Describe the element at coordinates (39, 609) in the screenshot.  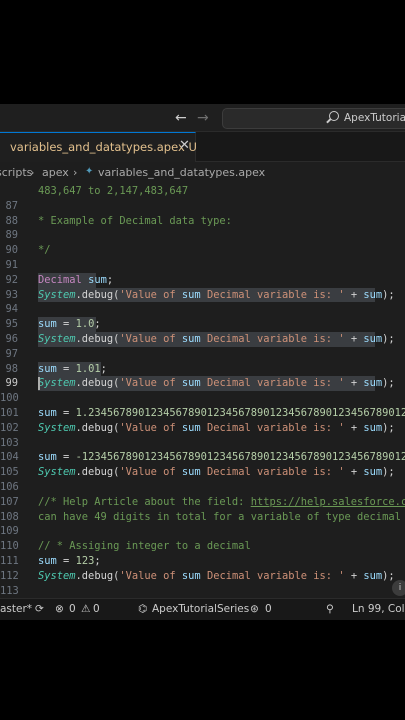
I see `sync-icon: ⟳` at that location.